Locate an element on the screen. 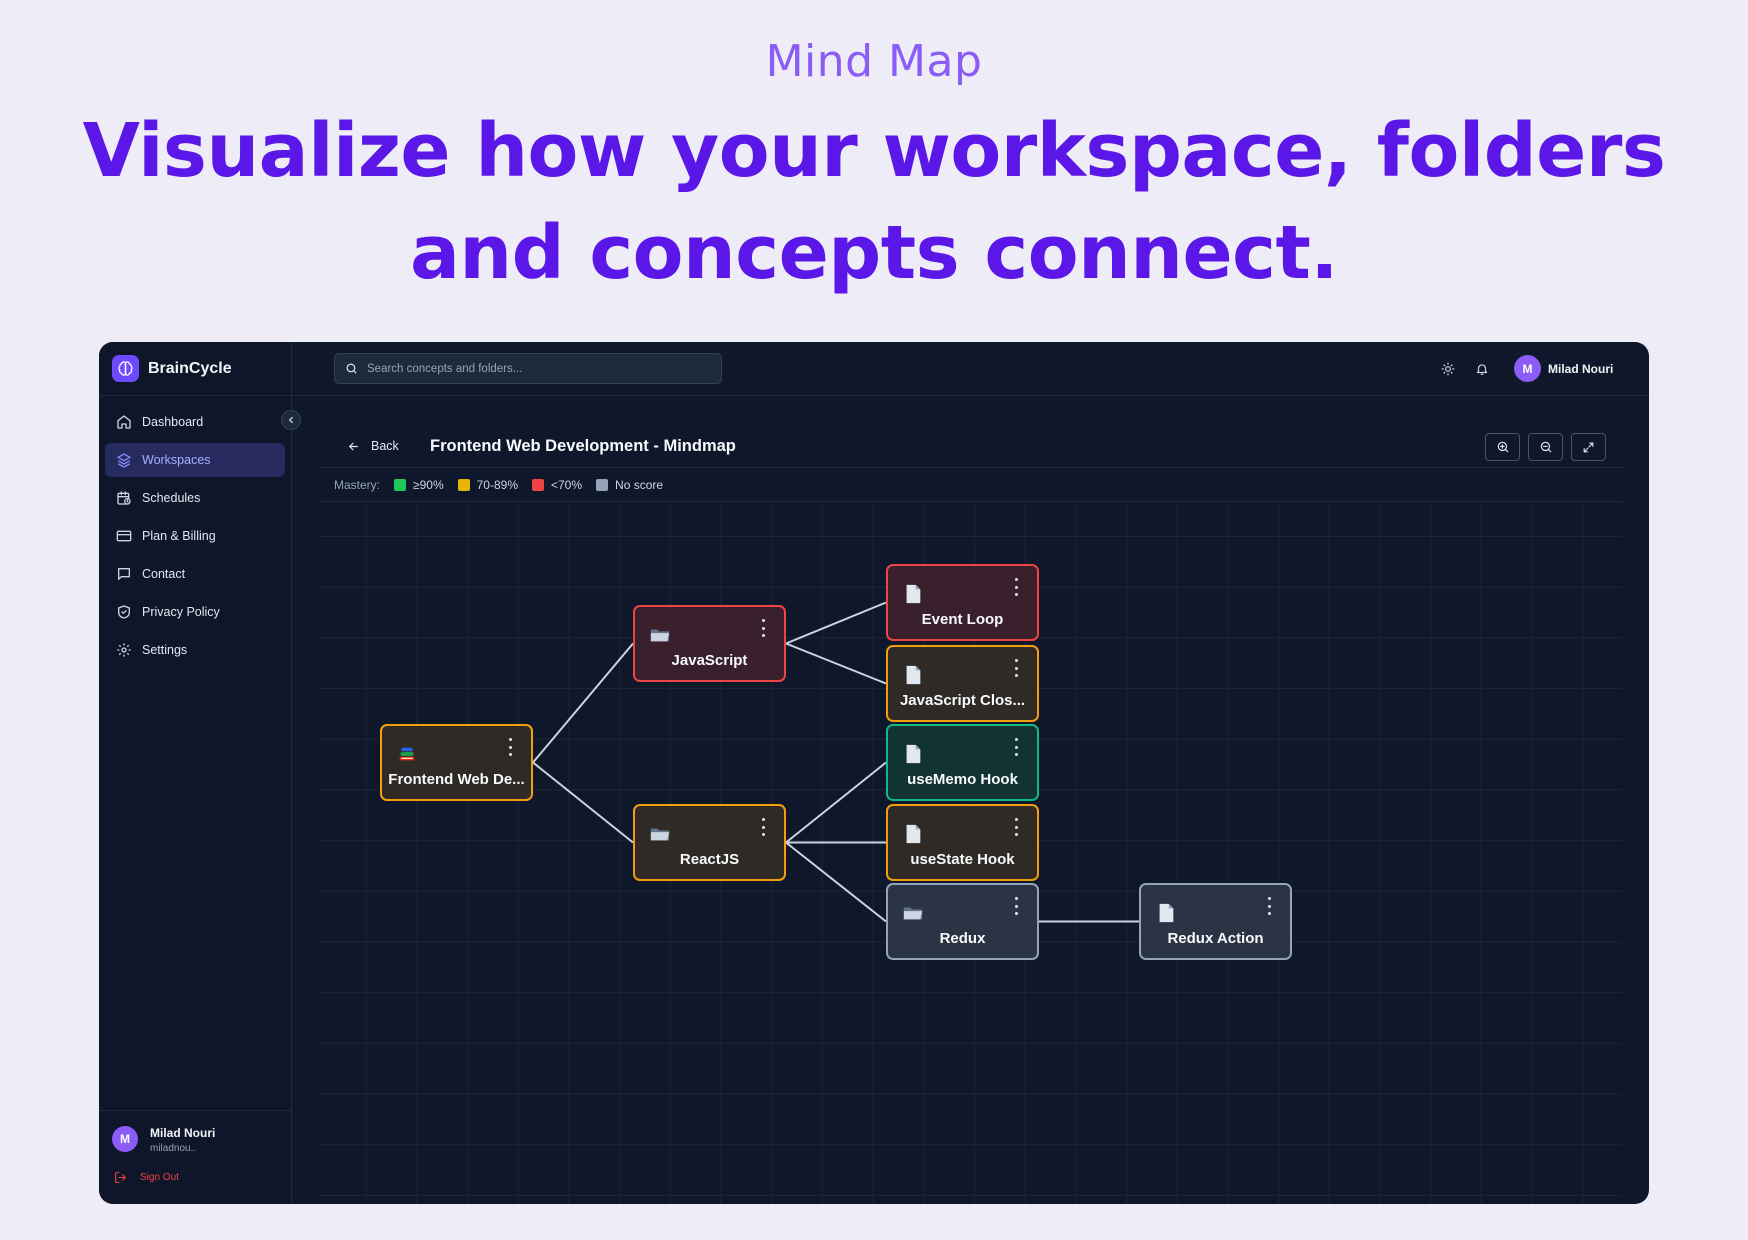  mindmap-node-redux: Redux is located at coordinates (962, 921).